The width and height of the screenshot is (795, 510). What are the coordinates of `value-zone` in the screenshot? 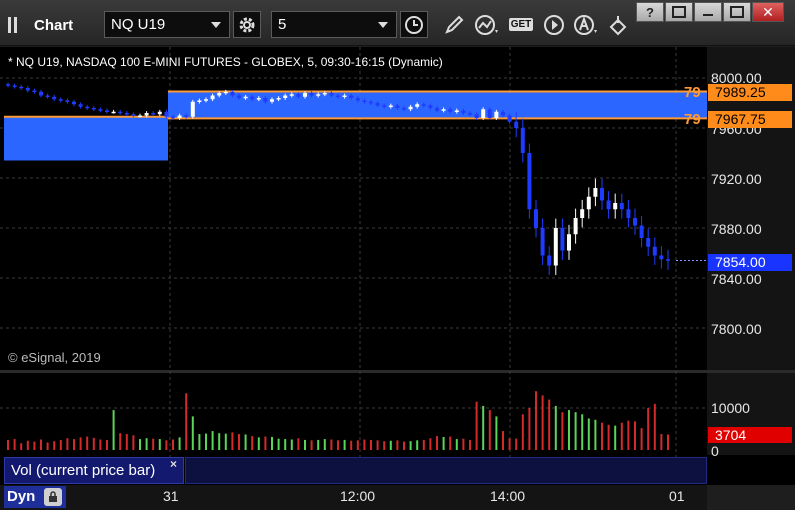 It's located at (86, 138).